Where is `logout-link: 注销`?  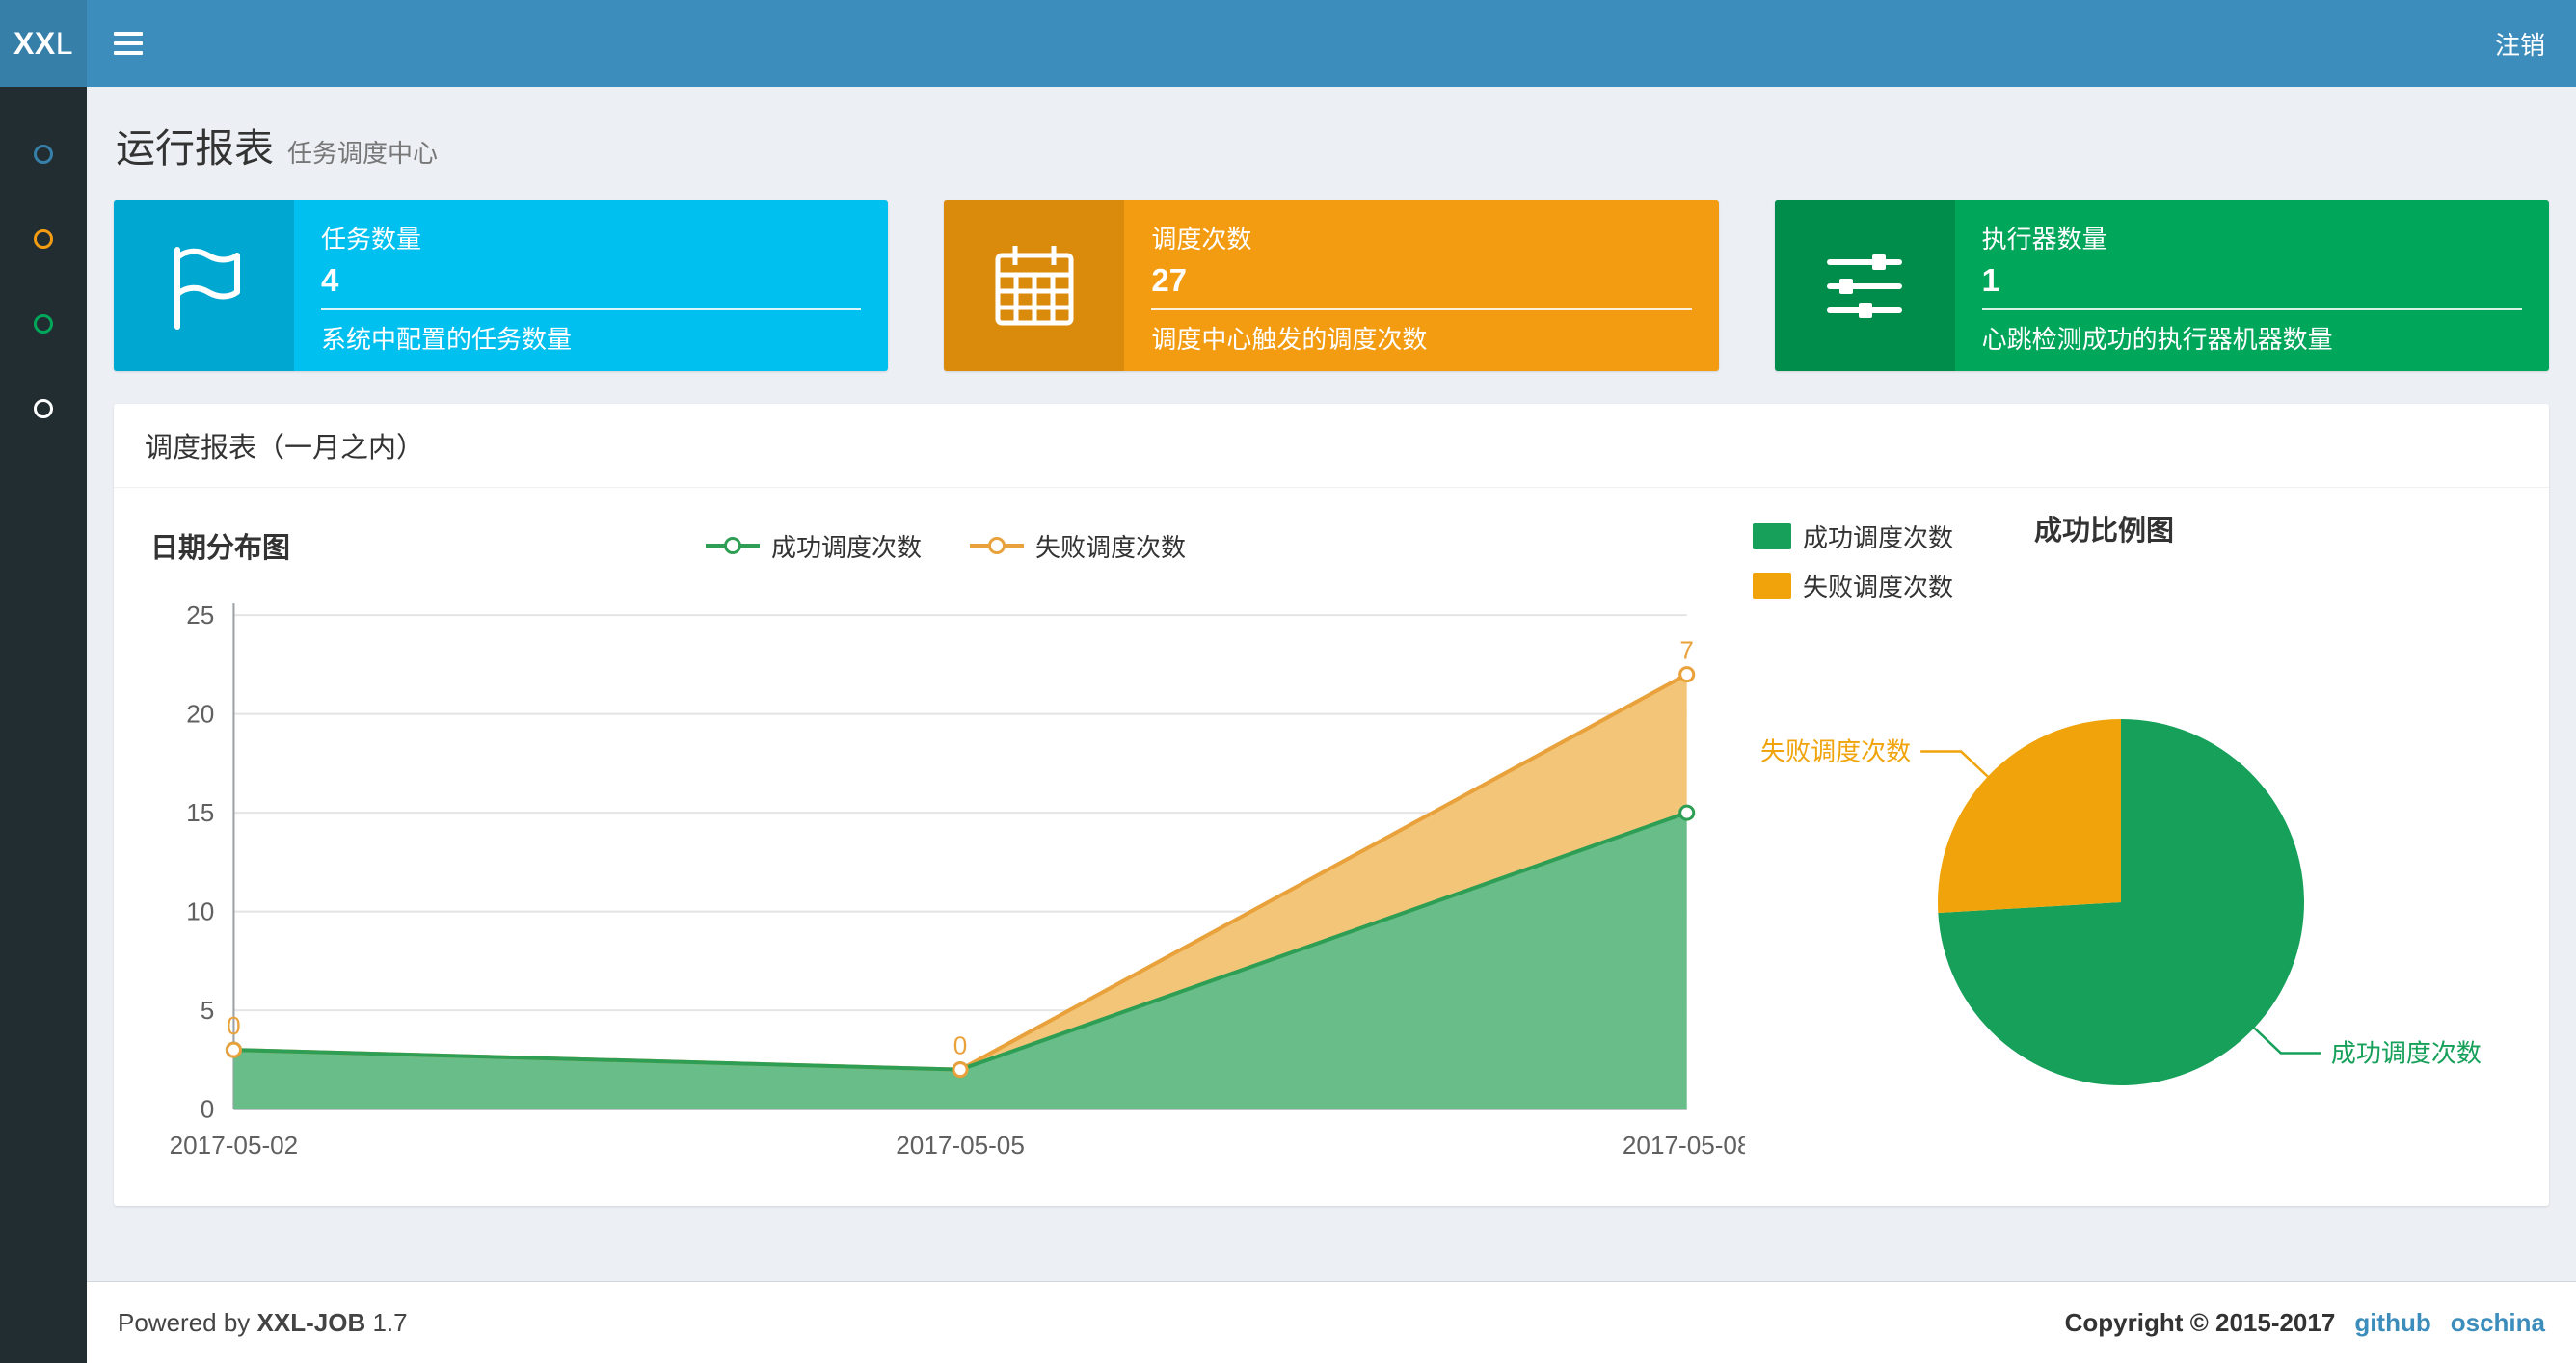
logout-link: 注销 is located at coordinates (2520, 43).